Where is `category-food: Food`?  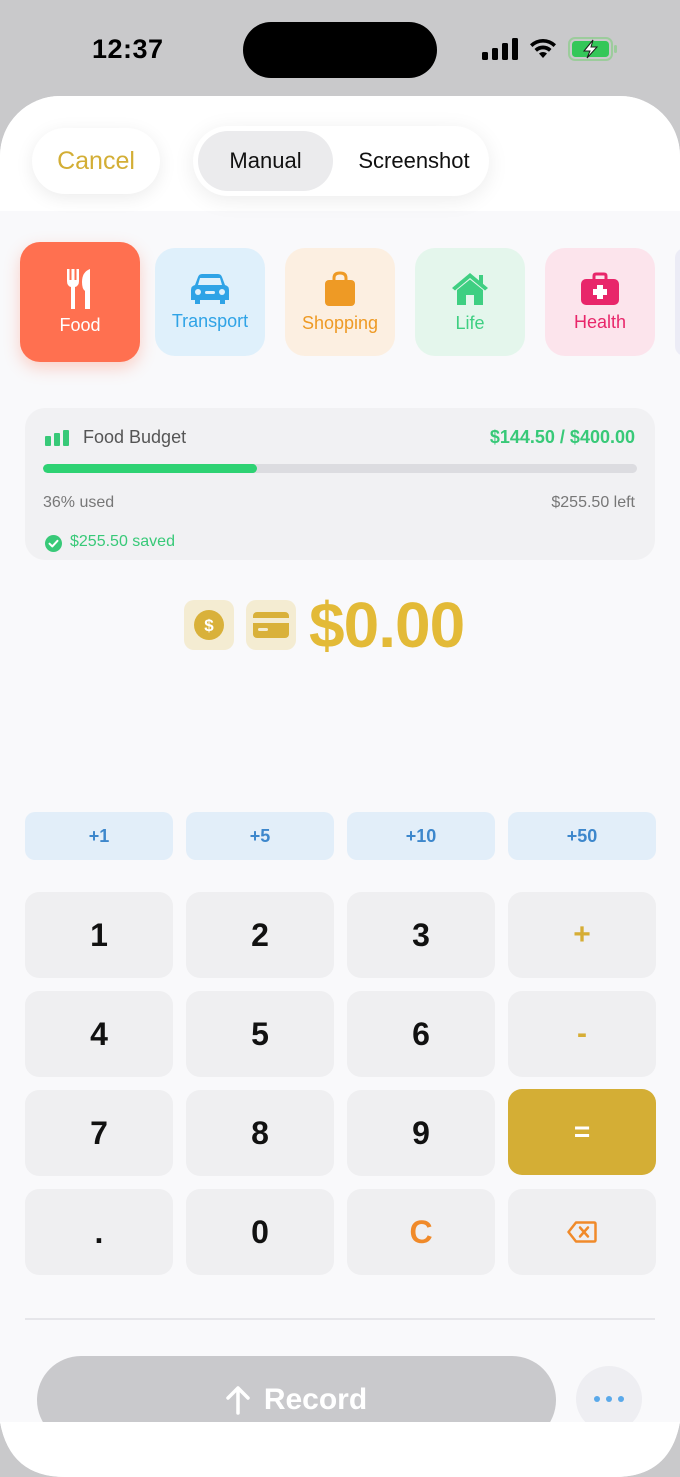
category-food: Food is located at coordinates (80, 302).